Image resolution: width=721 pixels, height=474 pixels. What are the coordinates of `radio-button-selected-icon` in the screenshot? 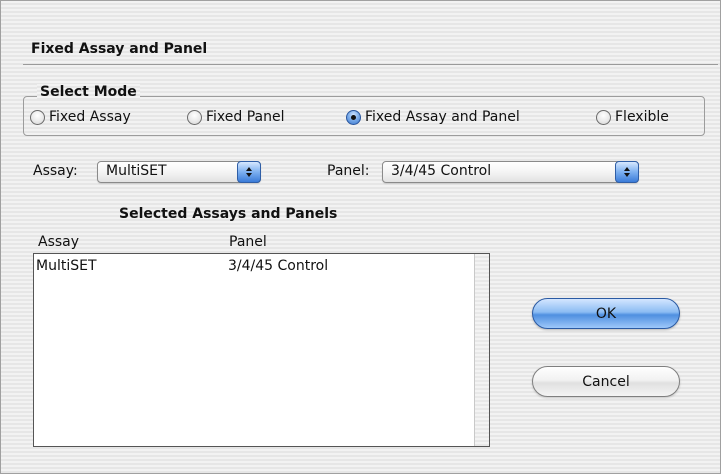 It's located at (353, 117).